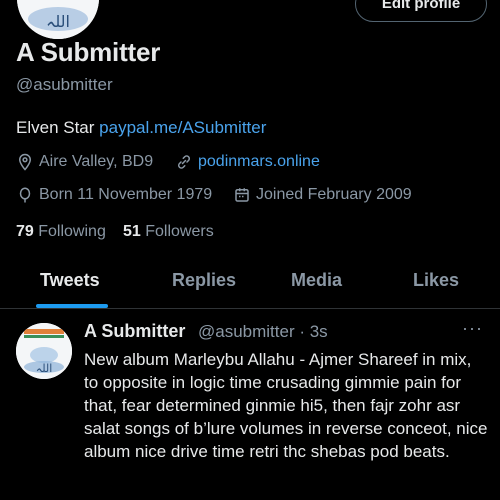 This screenshot has height=500, width=500. I want to click on tab-replies: Replies, so click(204, 280).